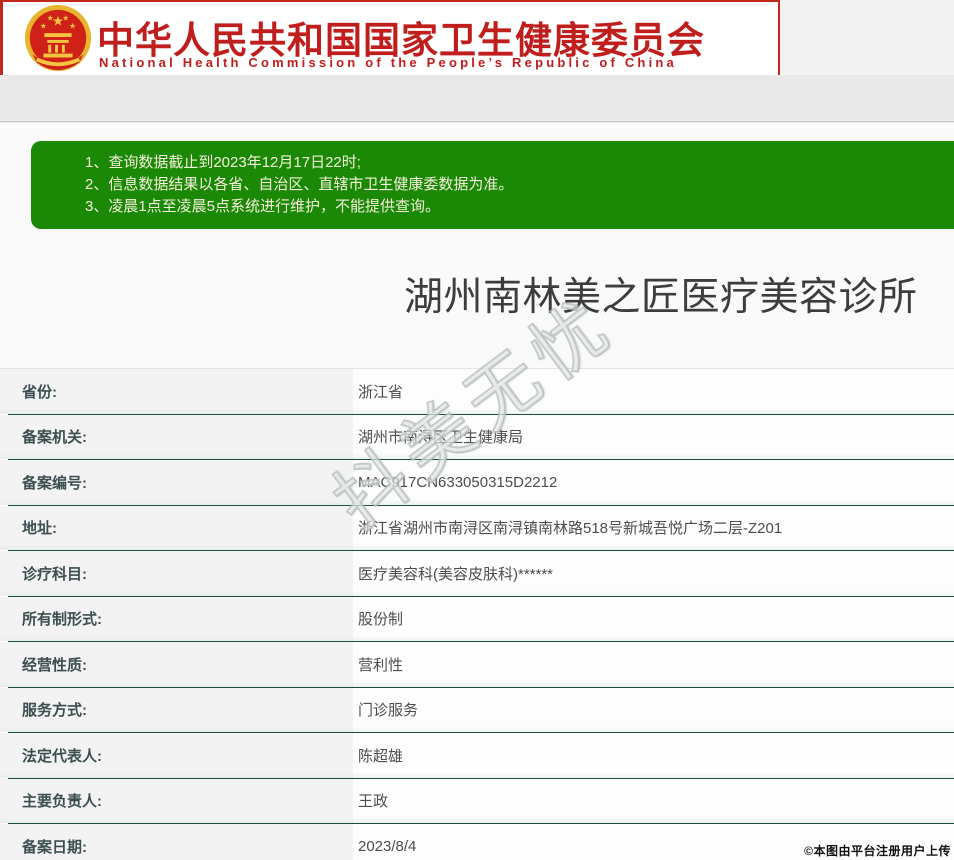 This screenshot has width=954, height=860. I want to click on table-row-address: 地址: 浙江省湖州市南浔区南浔镇南林路518号新城吾悦广场二层-Z201, so click(477, 528).